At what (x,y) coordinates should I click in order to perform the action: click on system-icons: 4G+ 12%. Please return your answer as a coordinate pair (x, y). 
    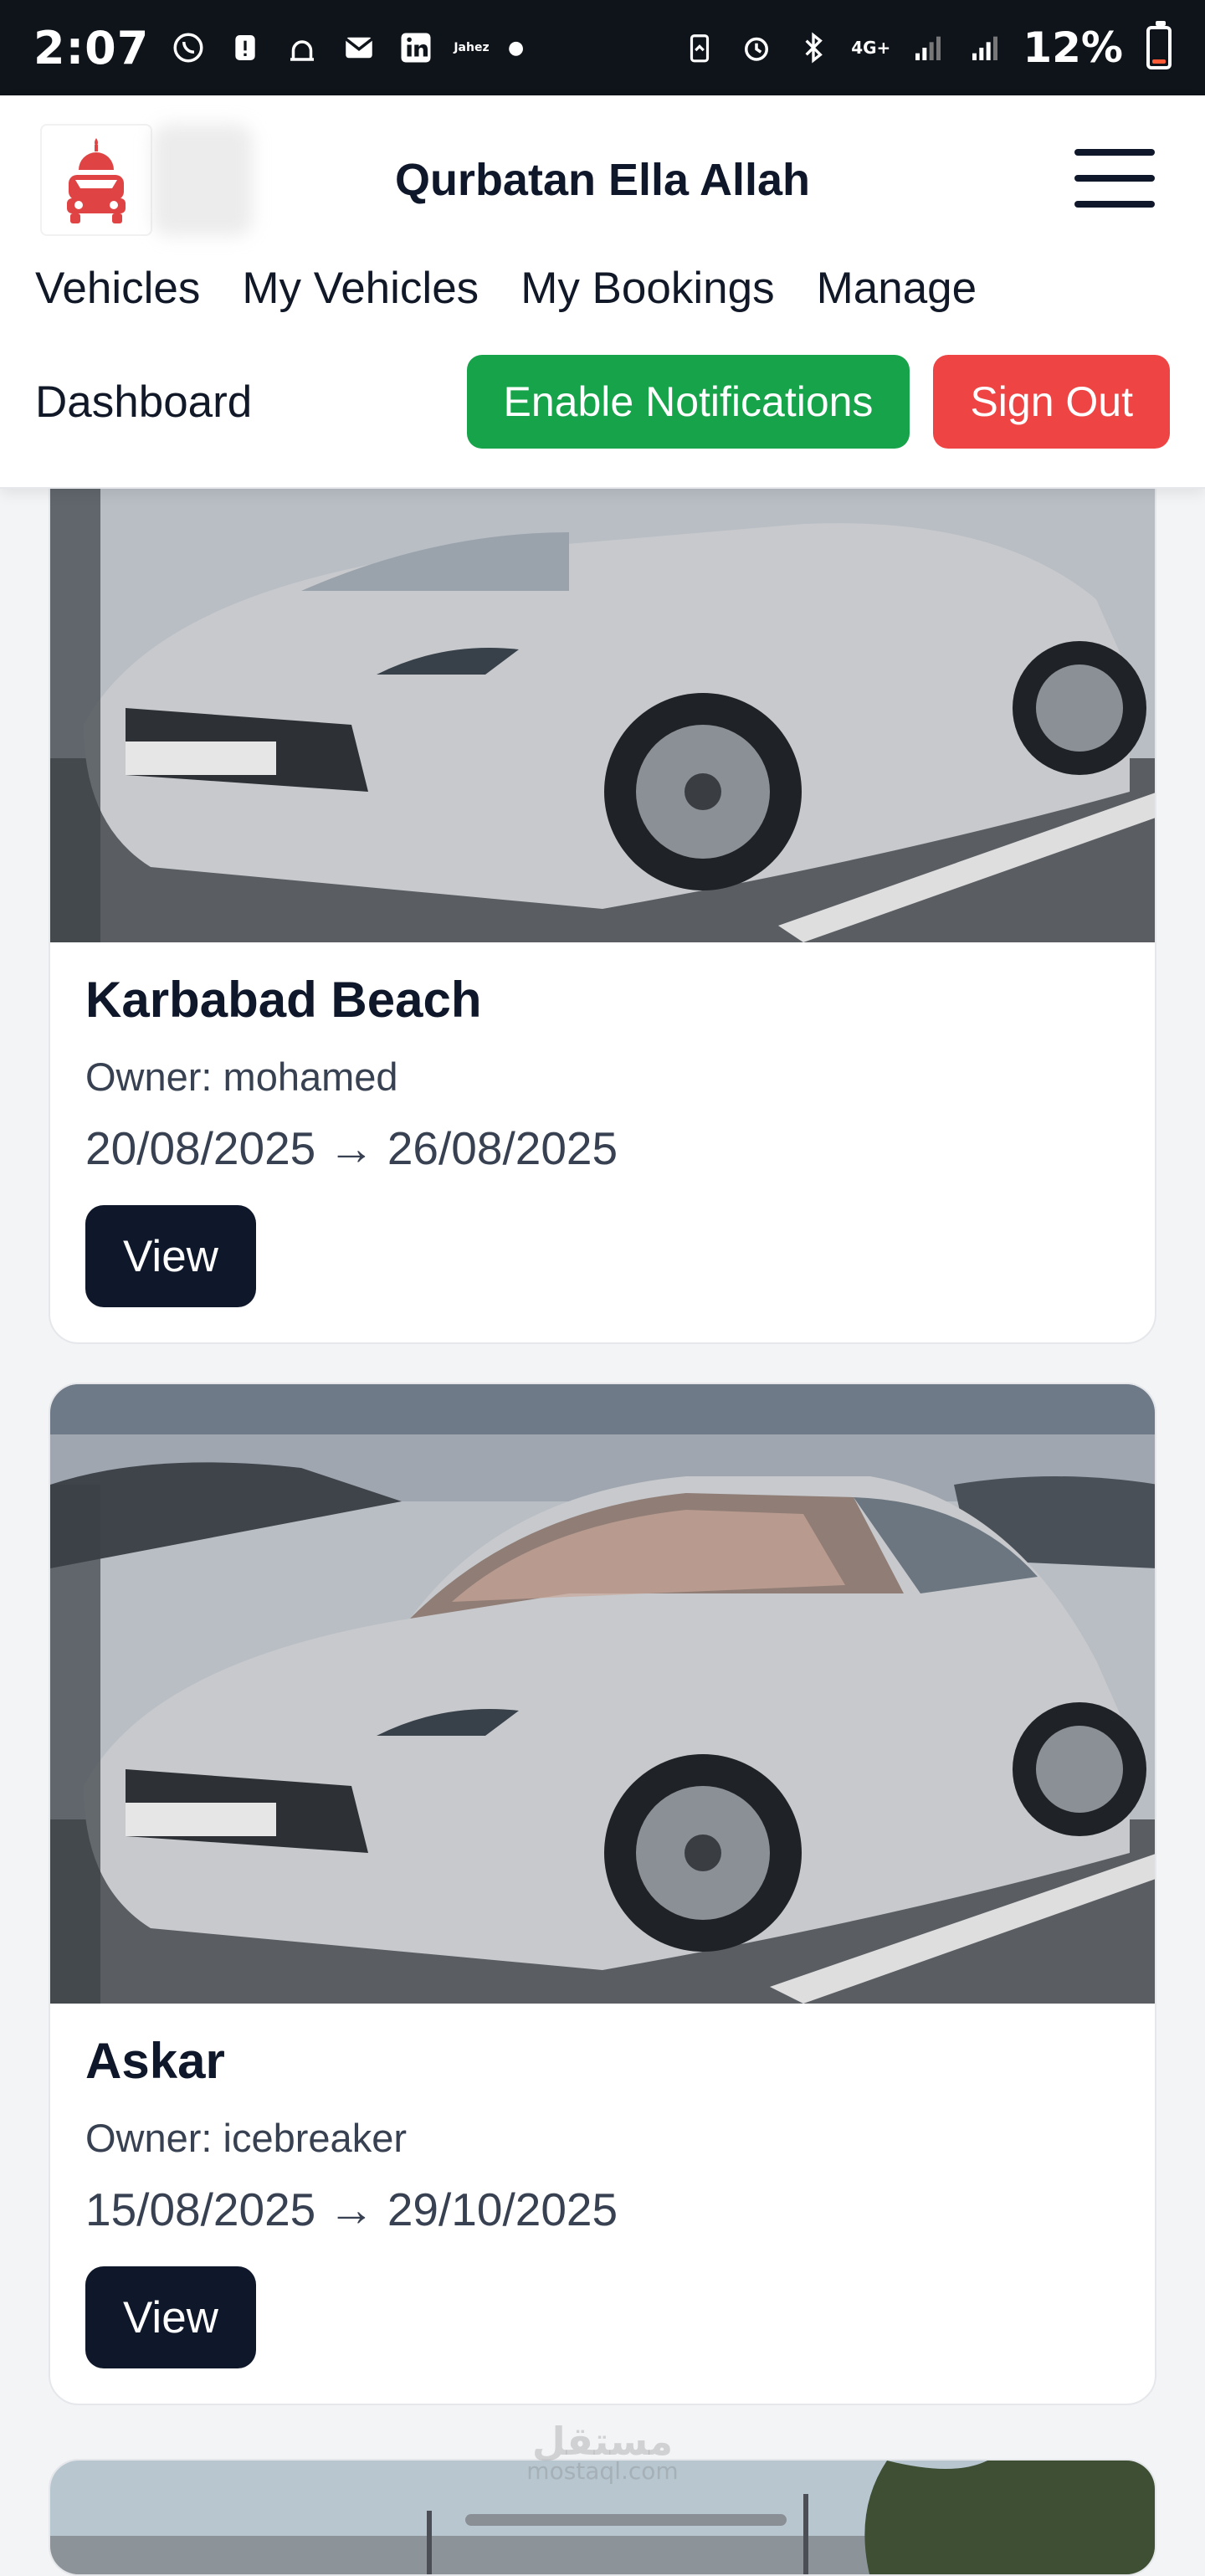
    Looking at the image, I should click on (926, 46).